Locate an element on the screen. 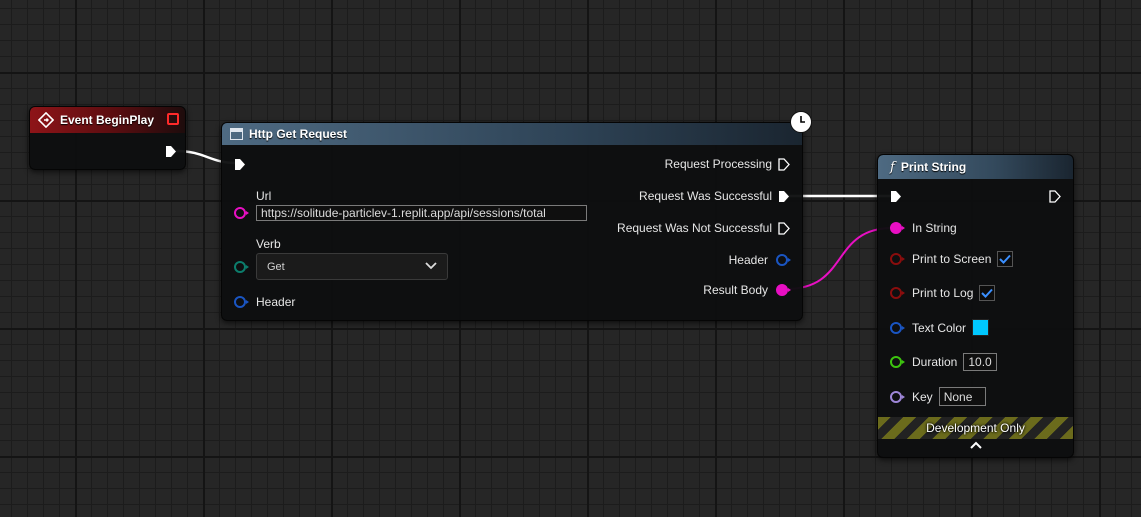 The height and width of the screenshot is (517, 1141). key-input: None is located at coordinates (962, 396).